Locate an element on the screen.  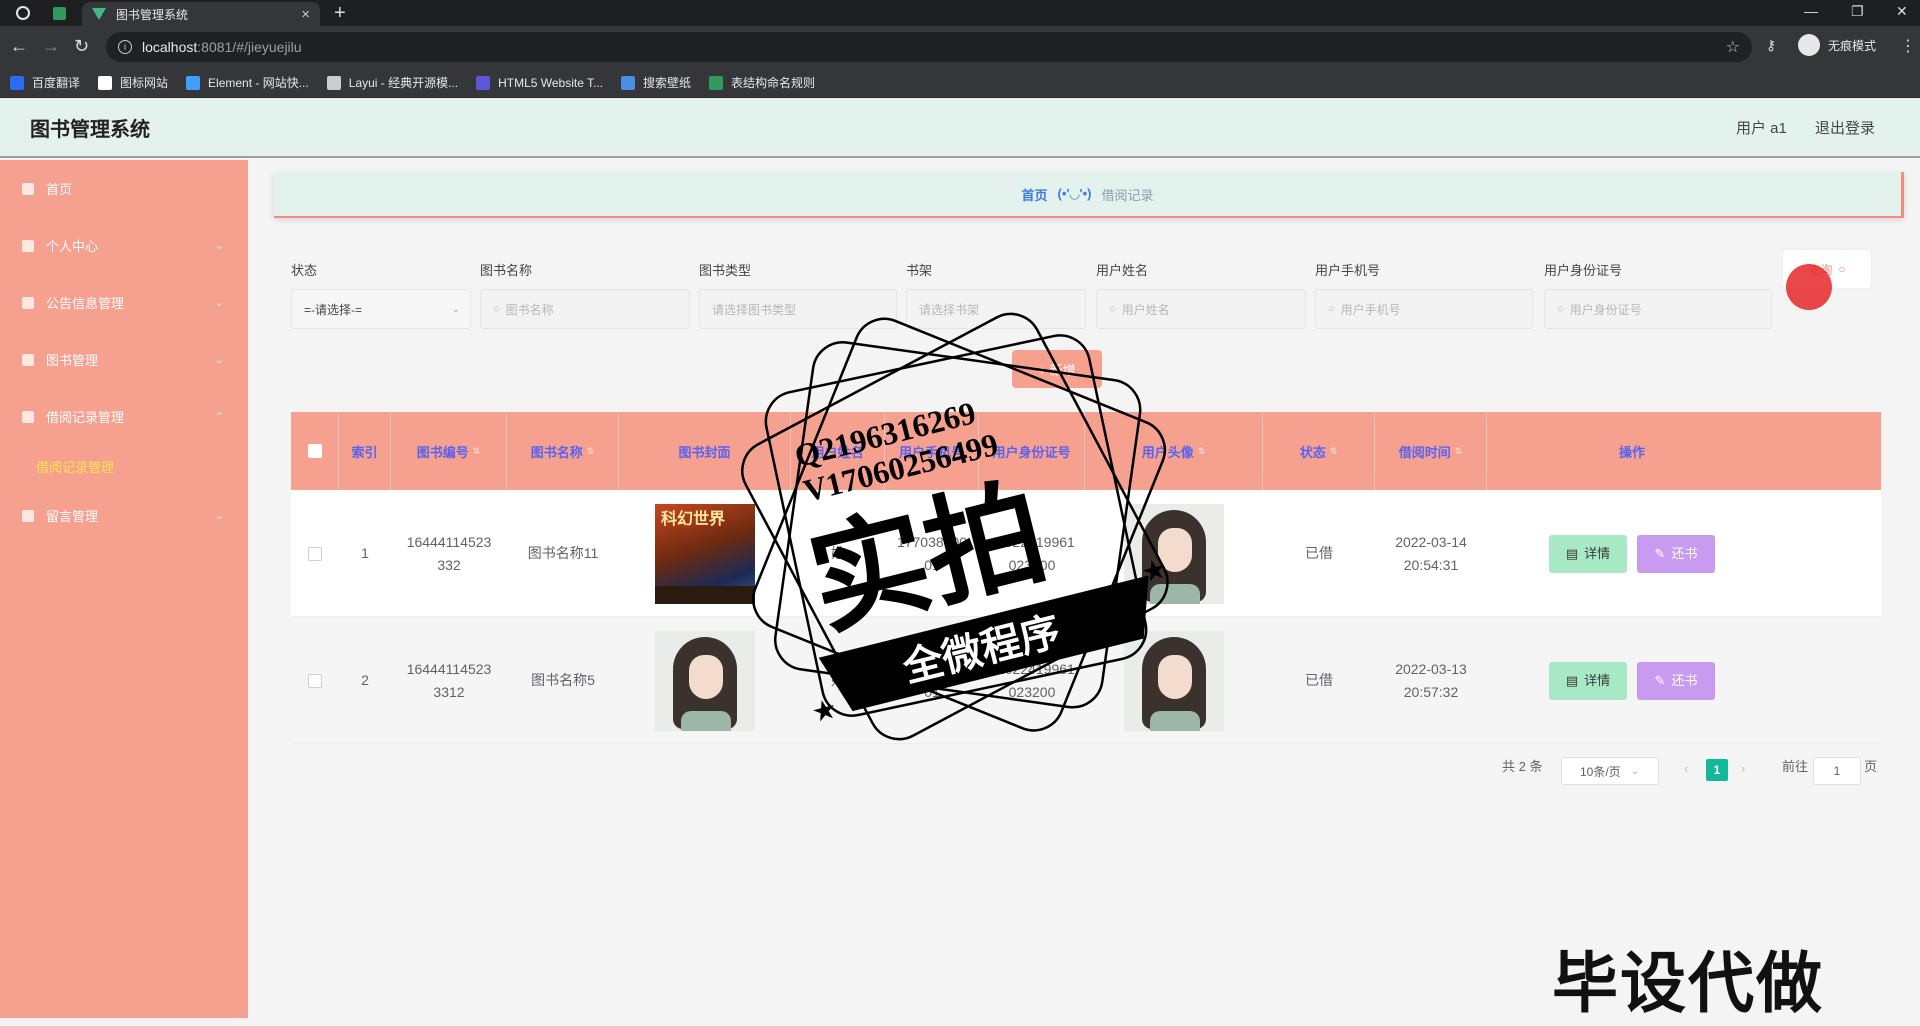
logout-link: 退出登录 is located at coordinates (1845, 127).